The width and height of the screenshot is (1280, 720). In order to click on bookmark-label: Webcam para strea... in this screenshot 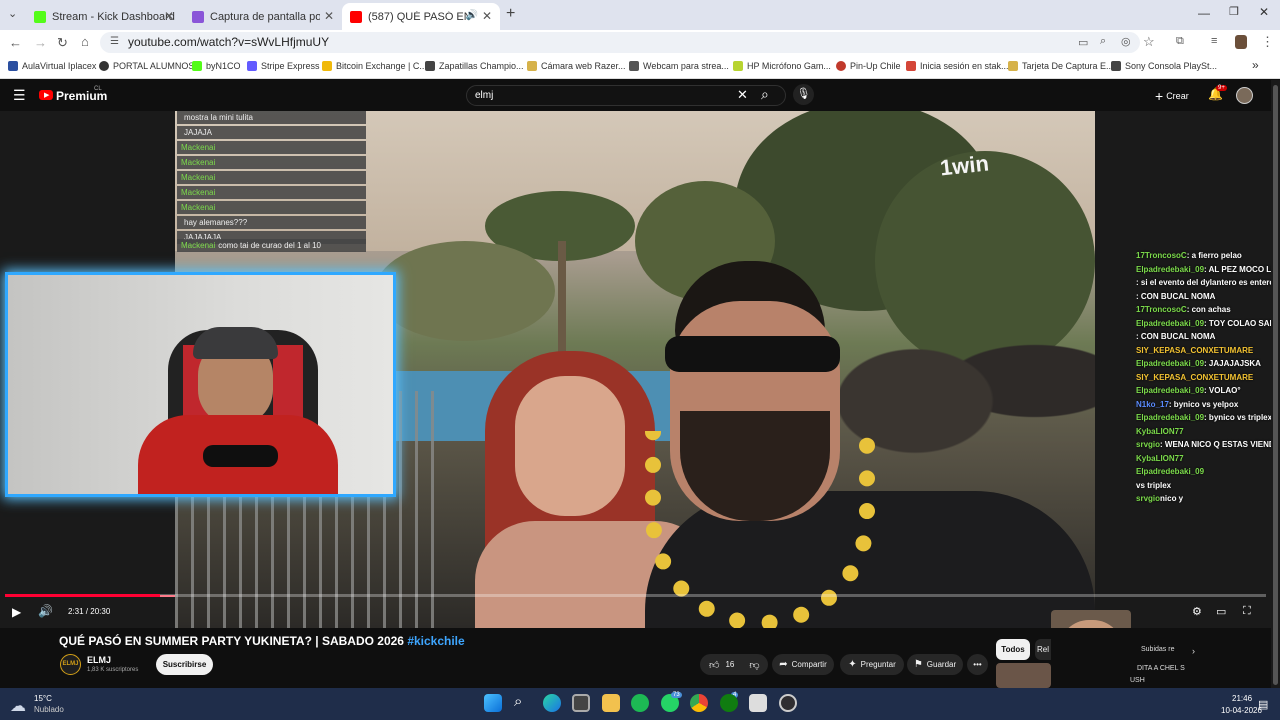, I will do `click(686, 66)`.